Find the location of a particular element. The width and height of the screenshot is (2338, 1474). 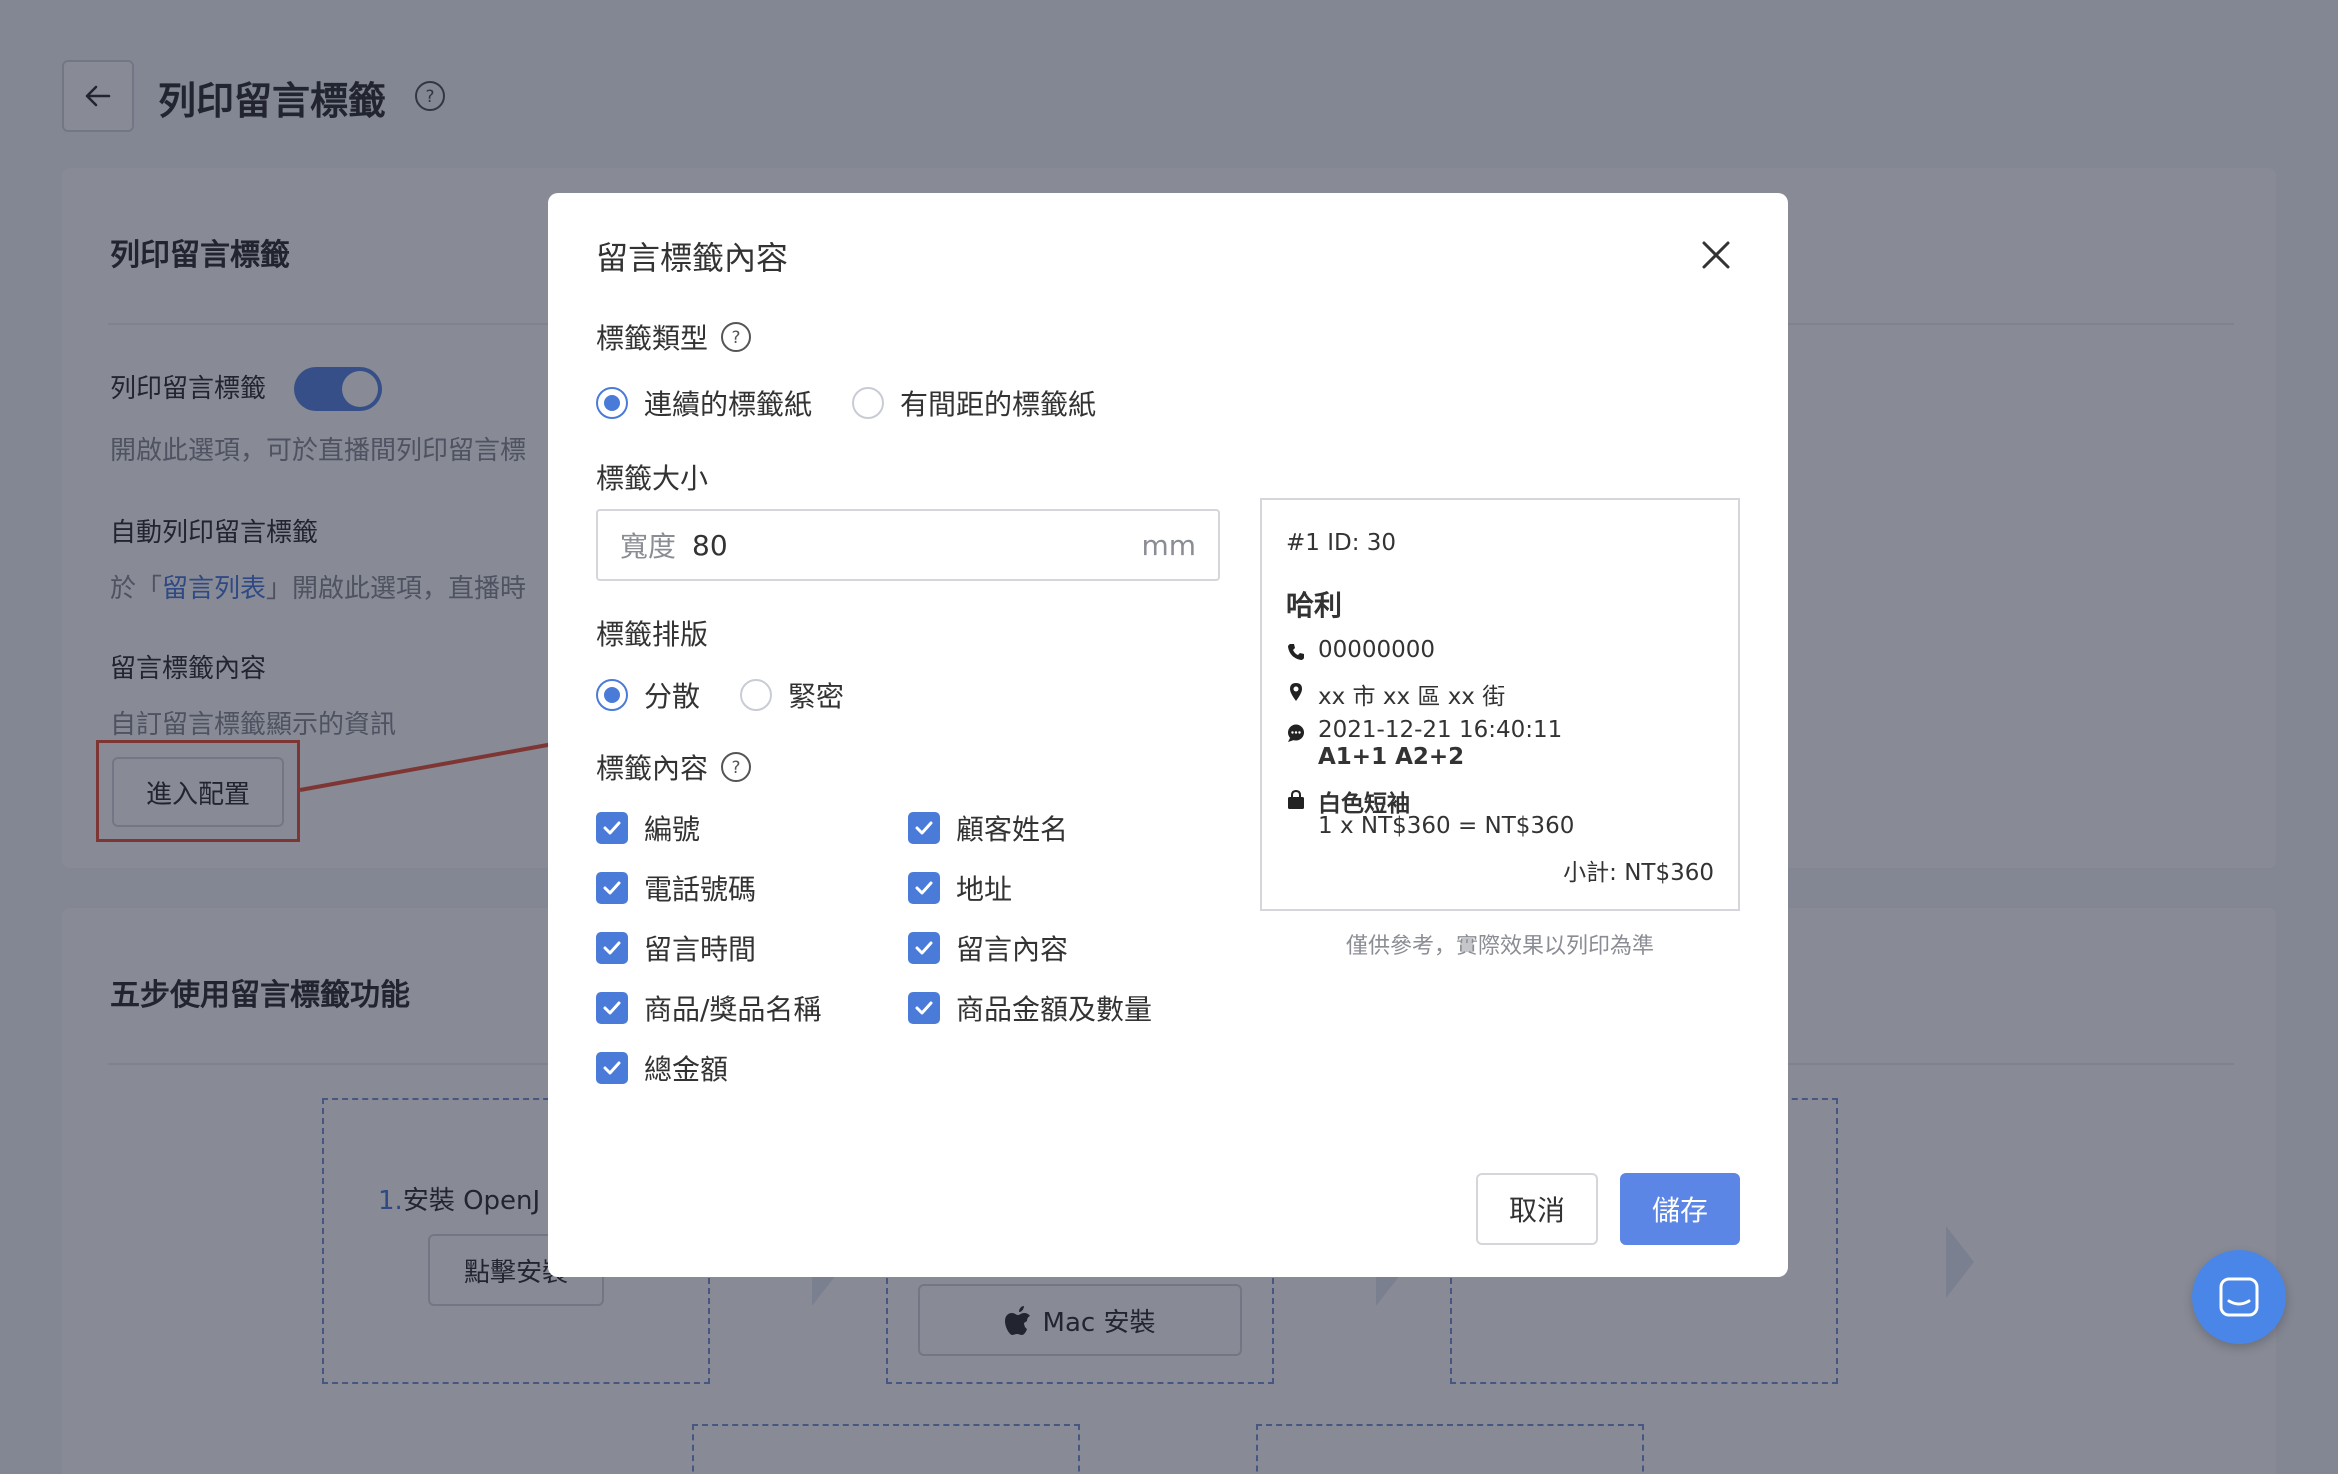

preview-subtotal: 小計: NT$360 is located at coordinates (1638, 873).